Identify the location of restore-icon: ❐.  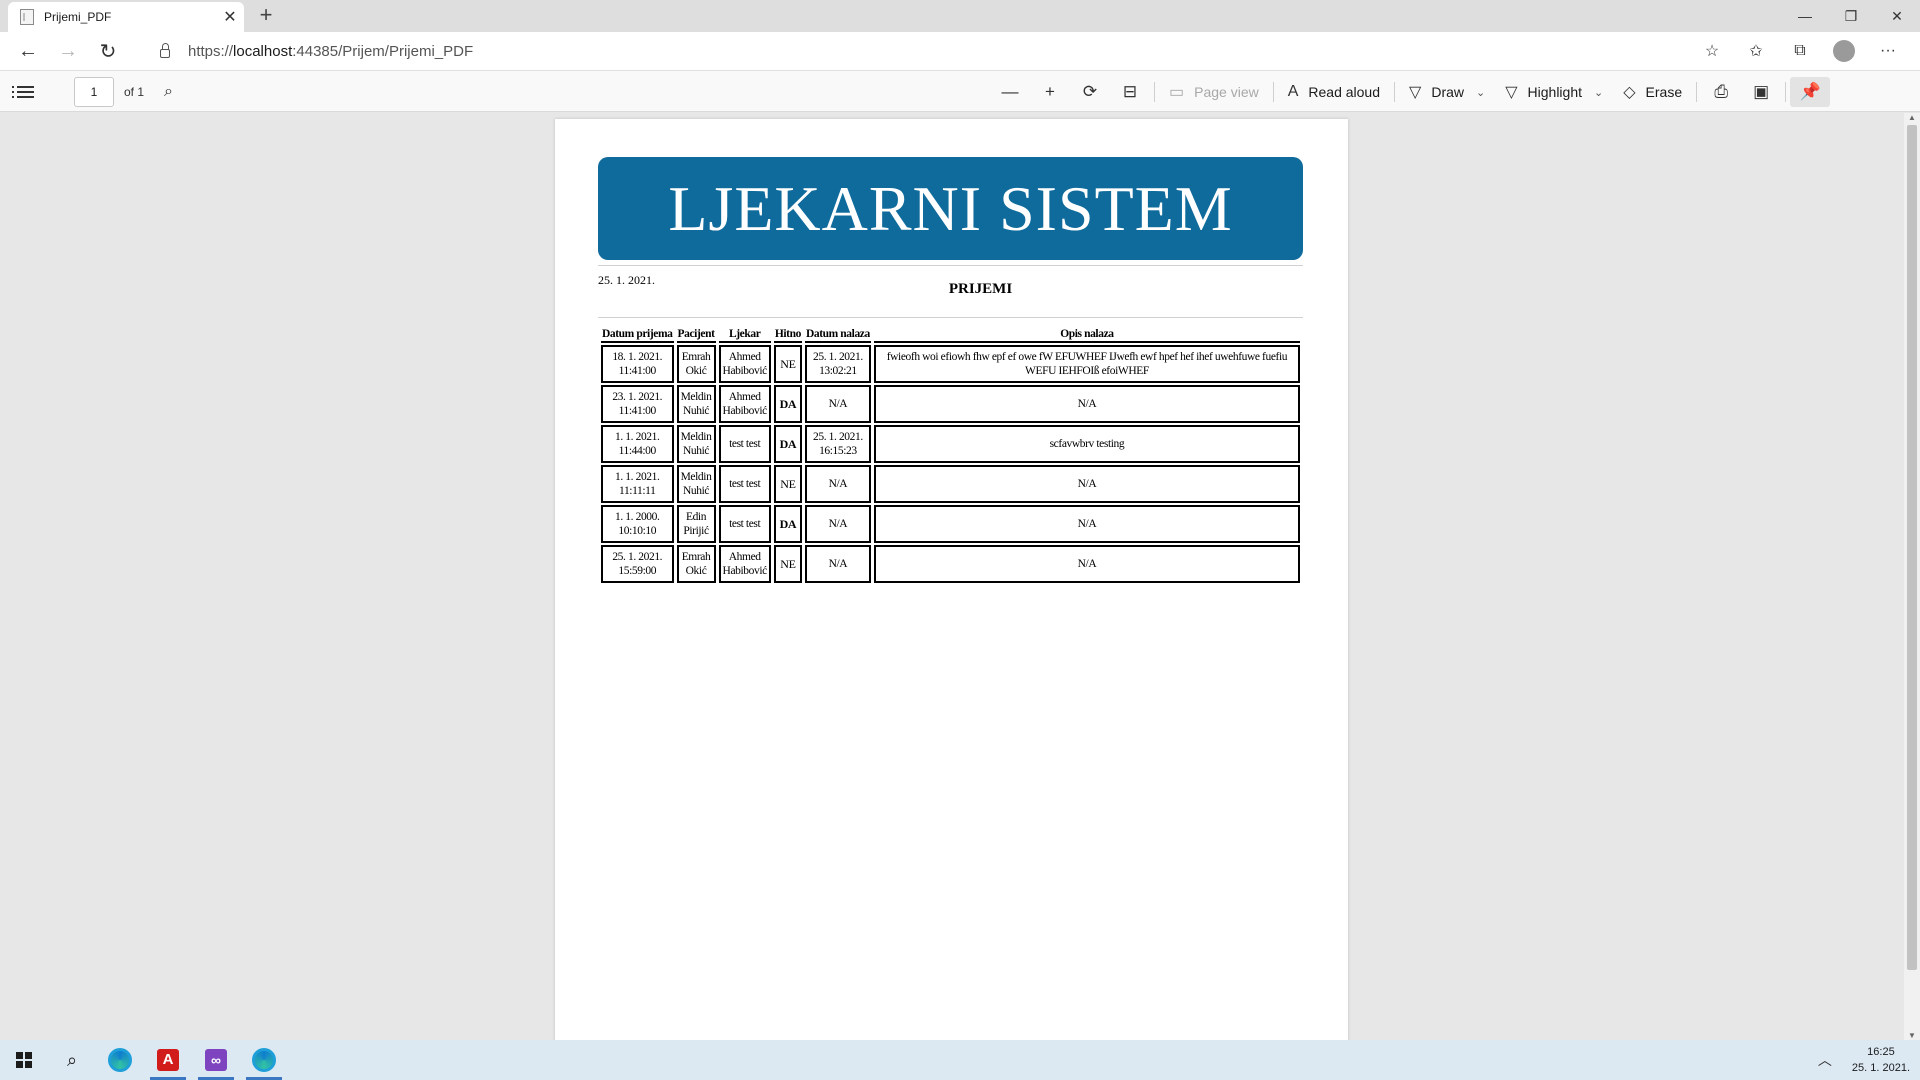
(1851, 16).